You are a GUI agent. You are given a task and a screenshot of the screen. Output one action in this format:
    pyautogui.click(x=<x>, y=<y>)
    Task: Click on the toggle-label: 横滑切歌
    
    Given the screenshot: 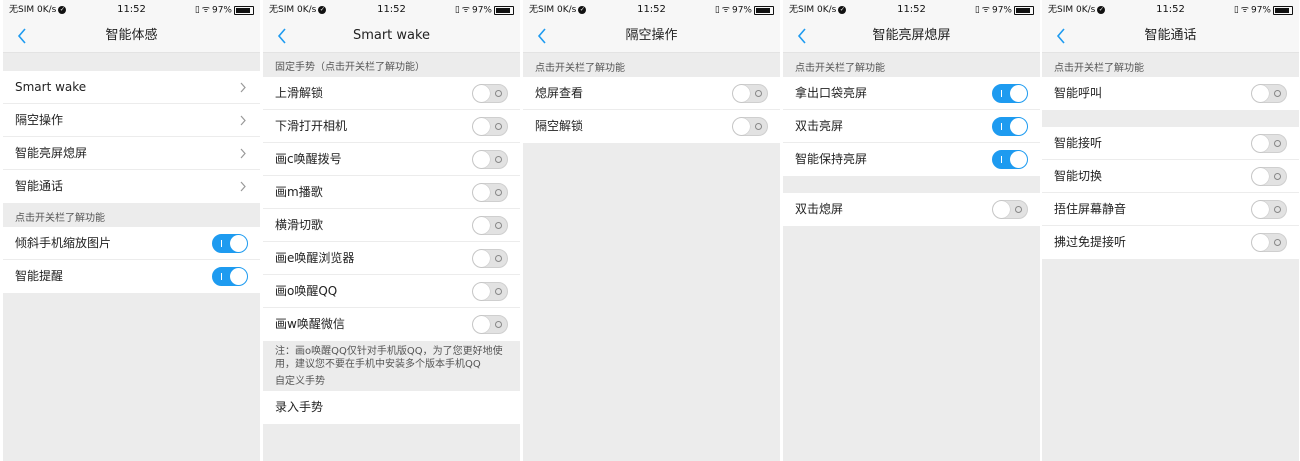 What is the action you would take?
    pyautogui.click(x=299, y=225)
    